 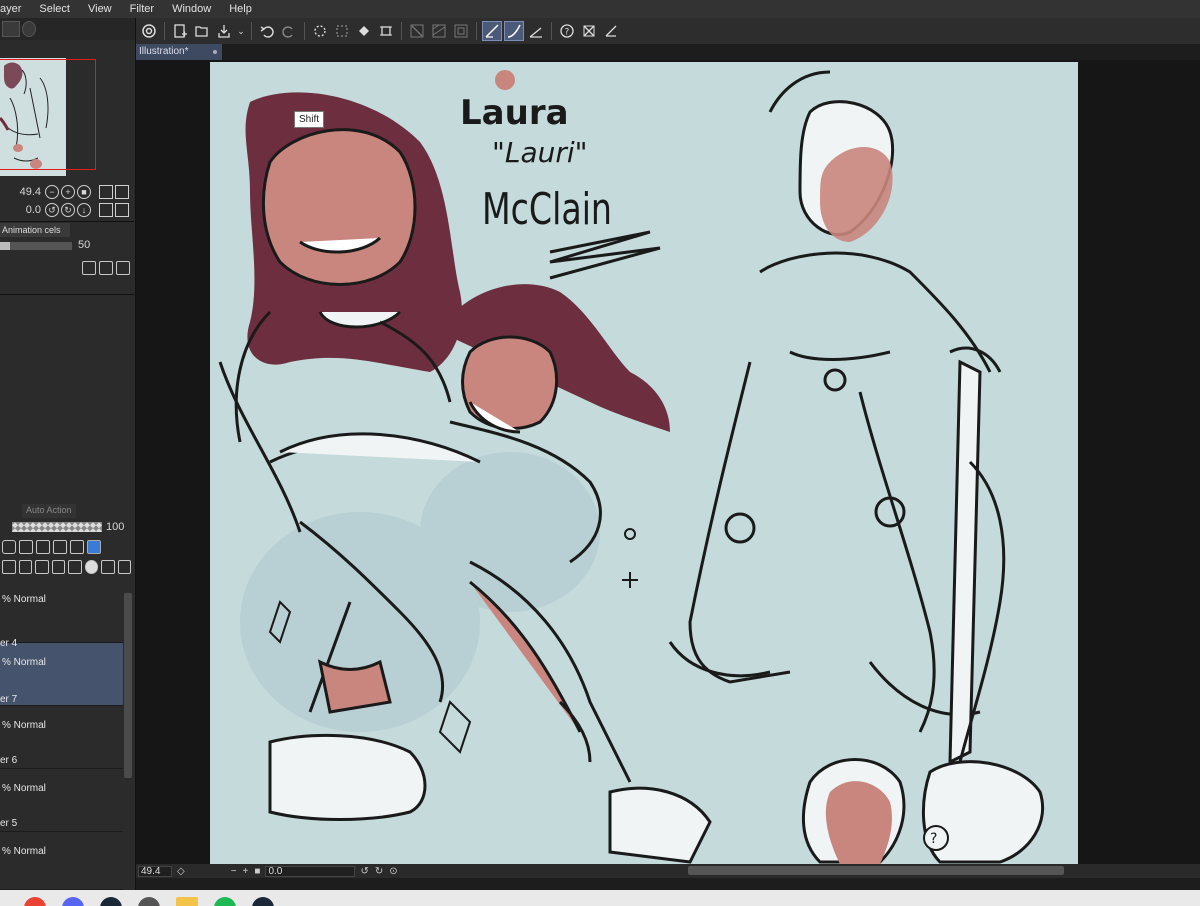 What do you see at coordinates (48, 114) in the screenshot?
I see `navigator-view-frame` at bounding box center [48, 114].